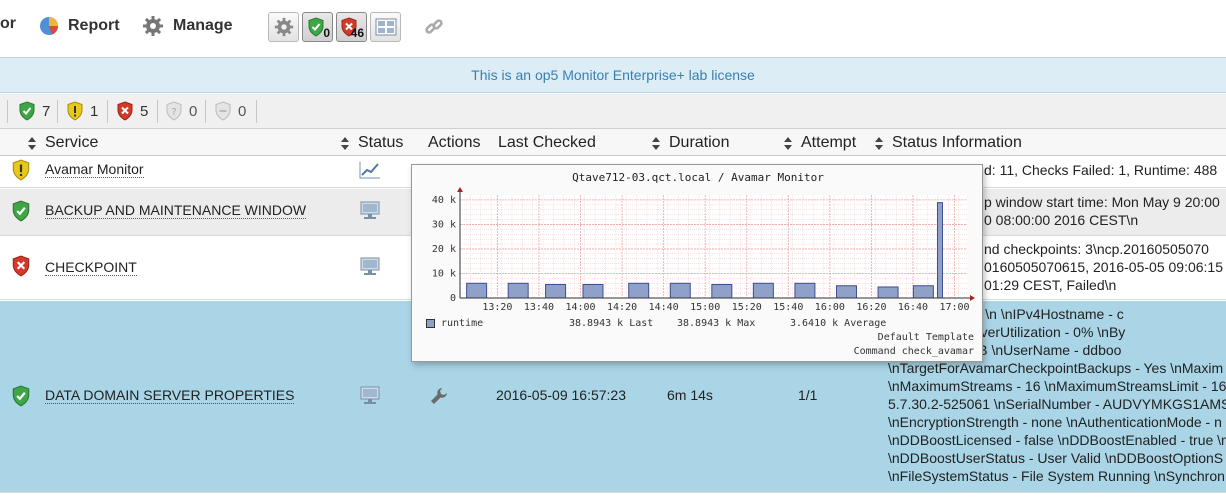  Describe the element at coordinates (242, 111) in the screenshot. I see `summary-pending-count: 0` at that location.